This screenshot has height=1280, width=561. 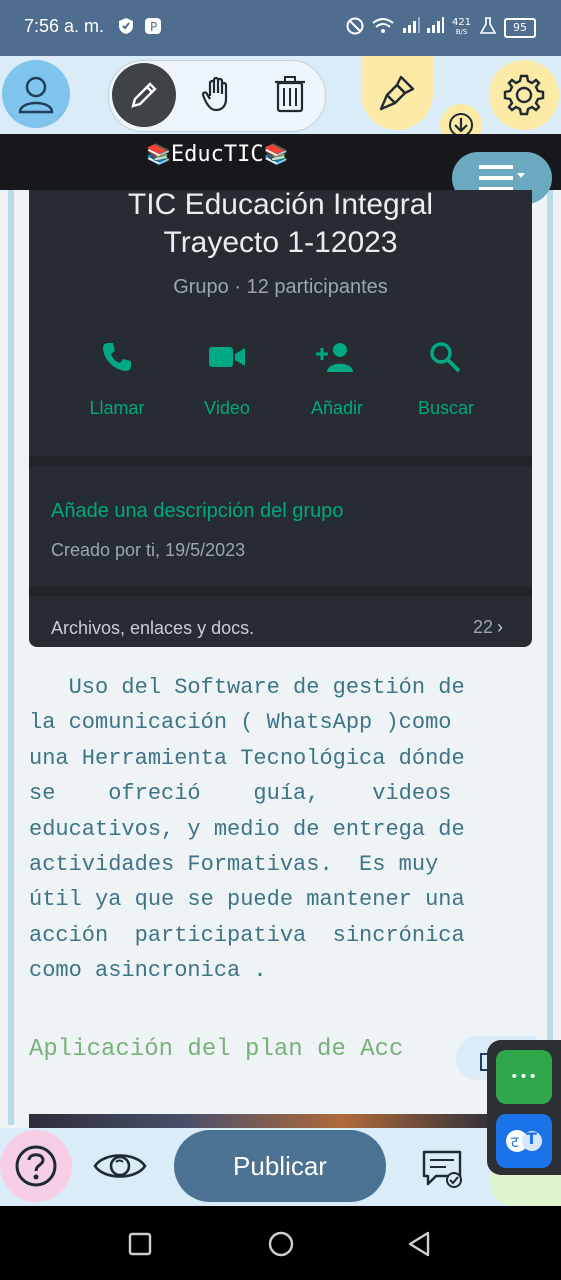 I want to click on brush-icon, so click(x=397, y=93).